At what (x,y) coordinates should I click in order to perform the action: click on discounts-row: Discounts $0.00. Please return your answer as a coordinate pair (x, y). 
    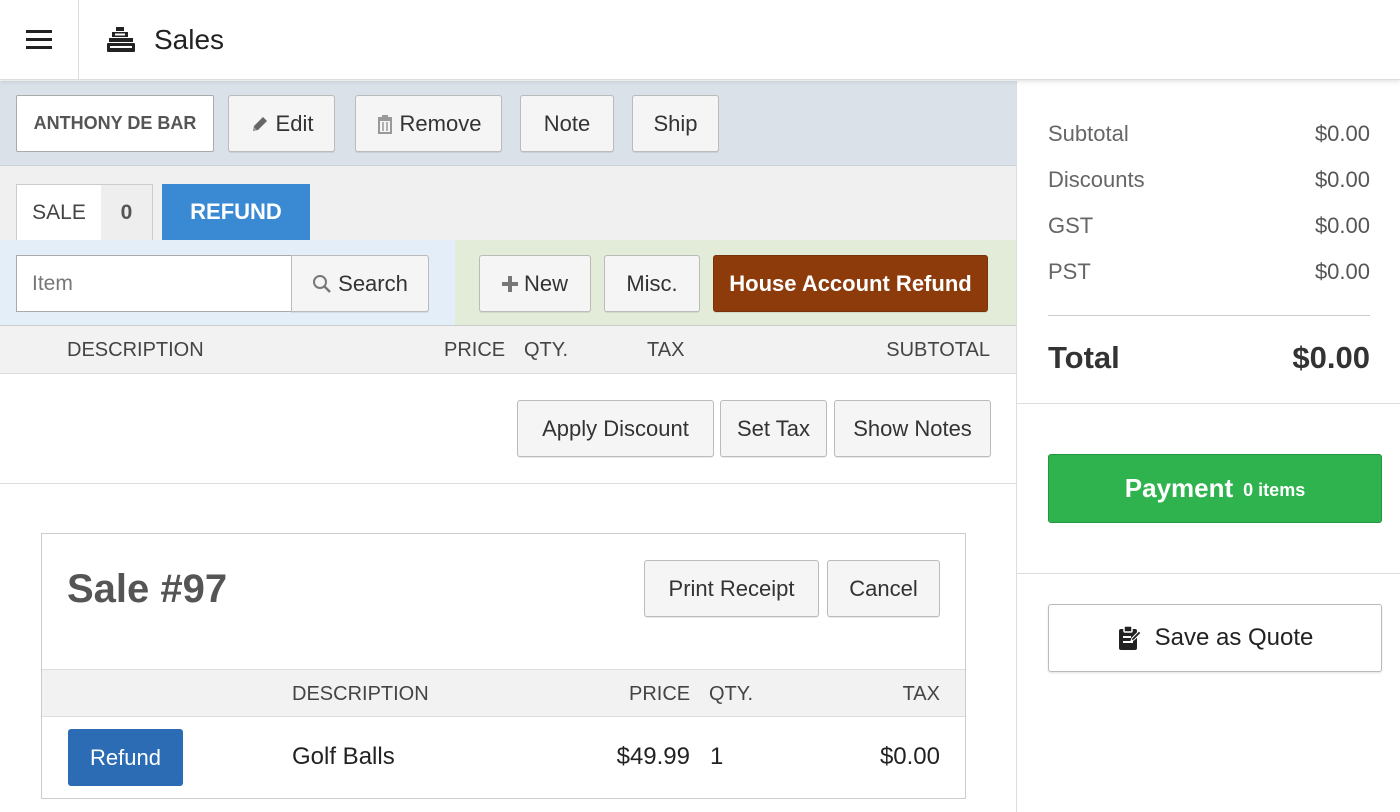
    Looking at the image, I should click on (1209, 180).